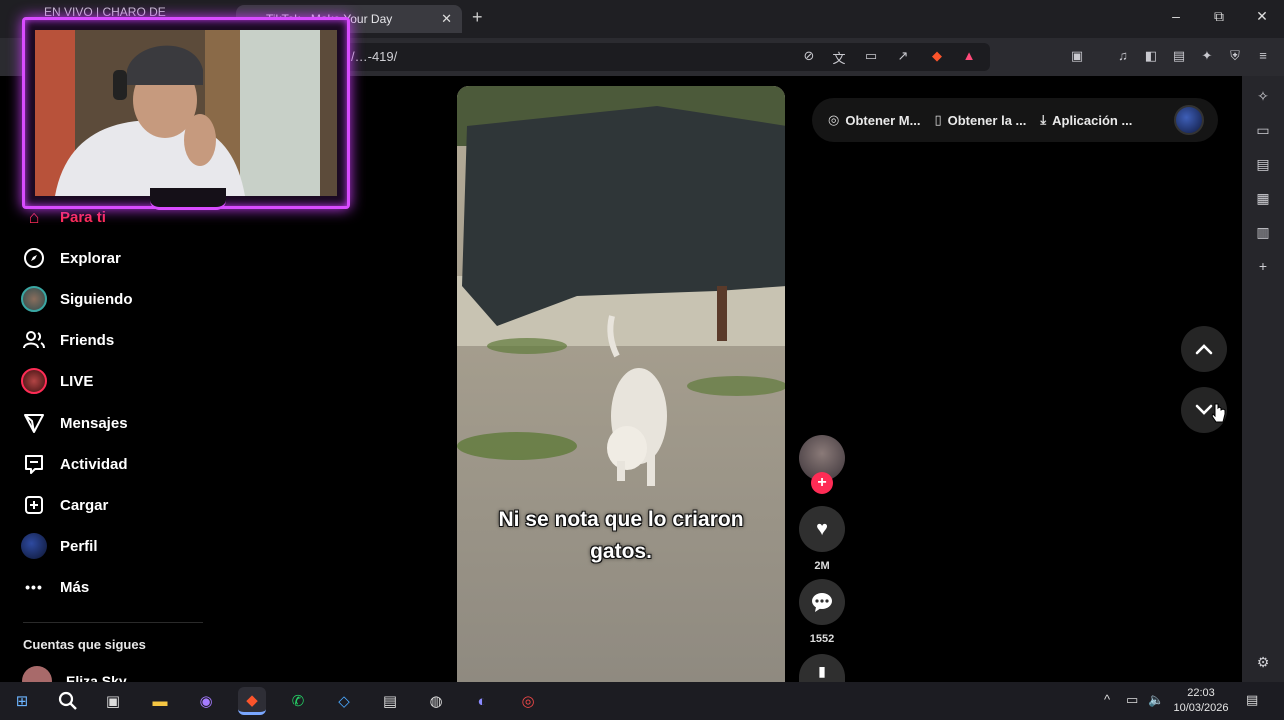  I want to click on phone-icon: ▯, so click(938, 119).